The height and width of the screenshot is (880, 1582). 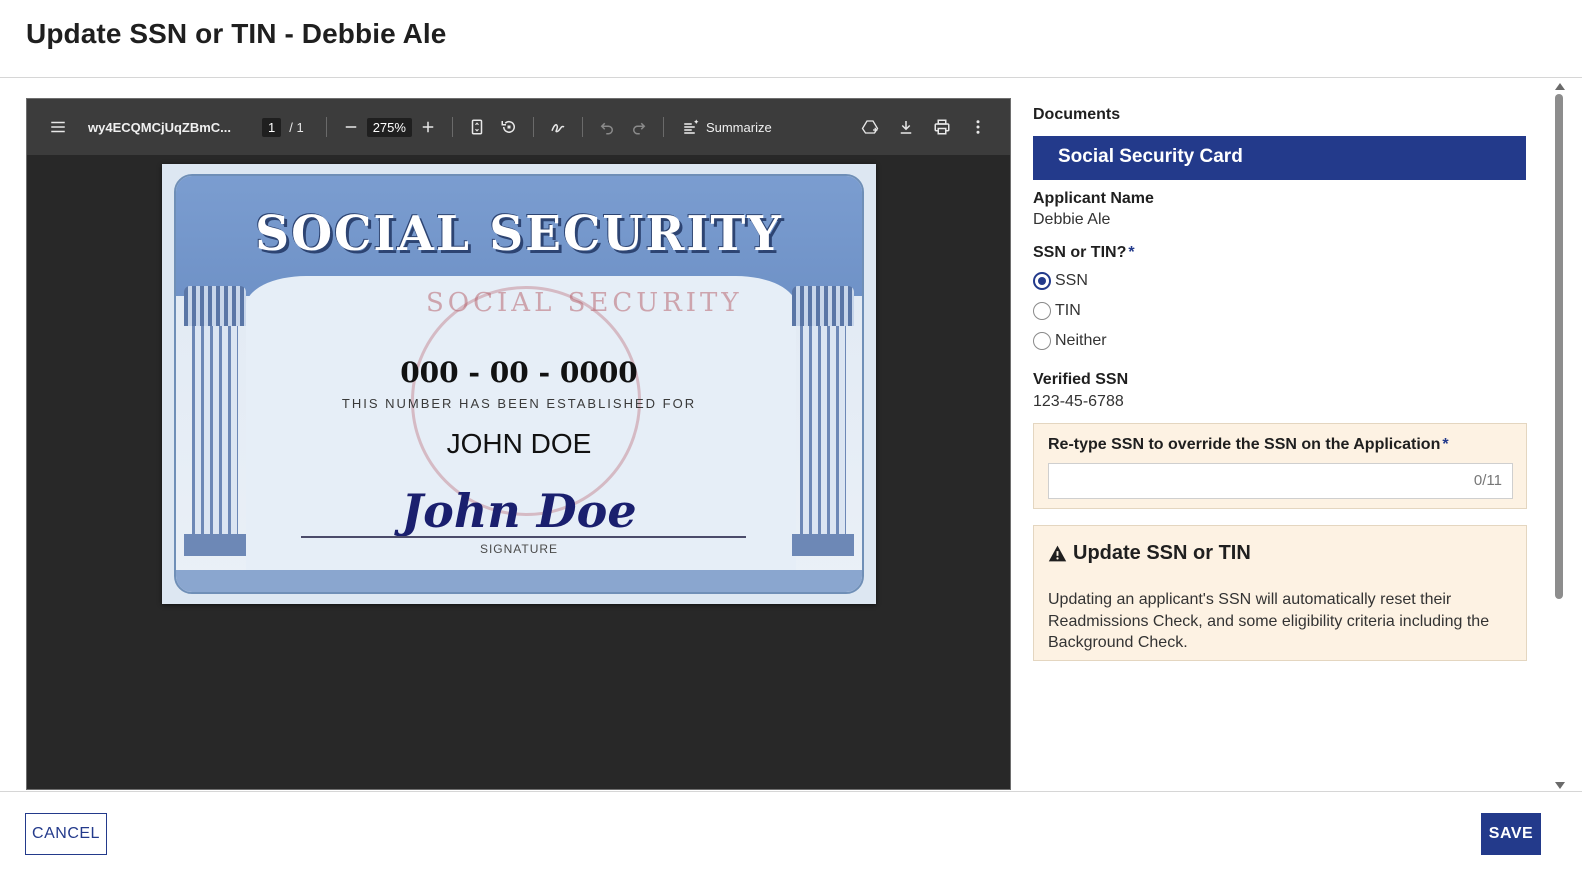 What do you see at coordinates (1511, 834) in the screenshot?
I see `save-button: SAVE` at bounding box center [1511, 834].